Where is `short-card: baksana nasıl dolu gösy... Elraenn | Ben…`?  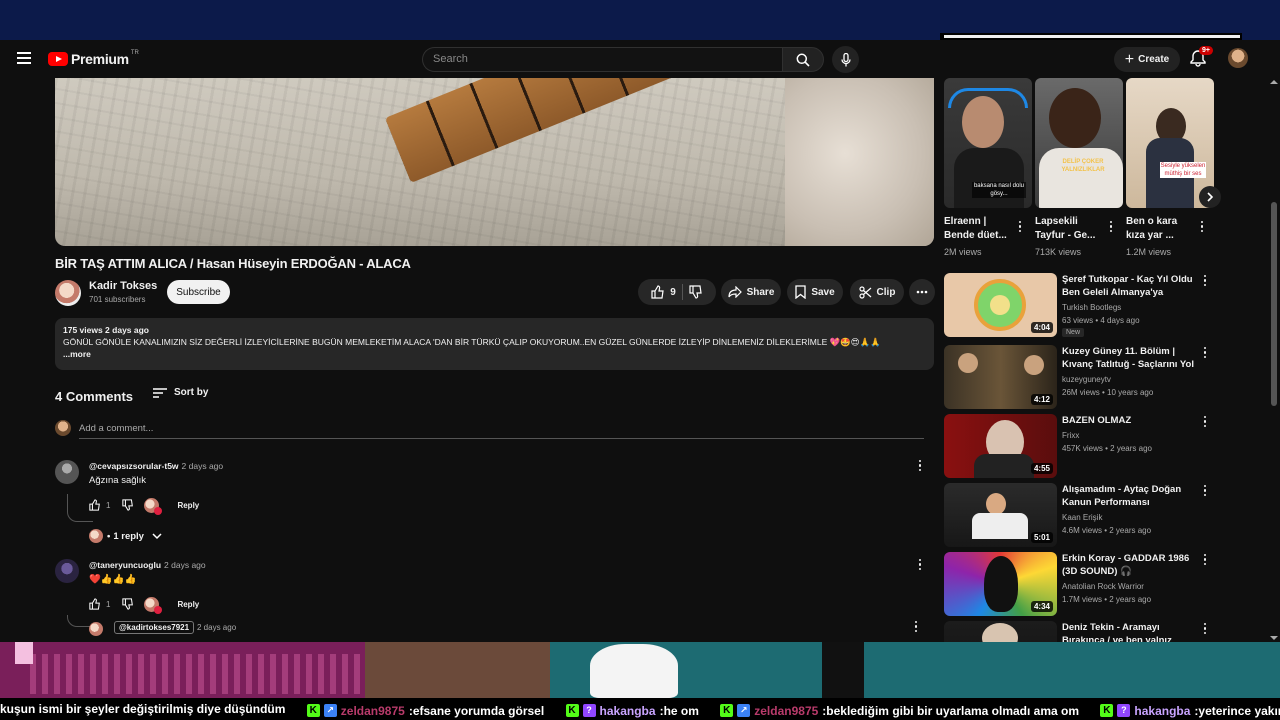 short-card: baksana nasıl dolu gösy... Elraenn | Ben… is located at coordinates (988, 167).